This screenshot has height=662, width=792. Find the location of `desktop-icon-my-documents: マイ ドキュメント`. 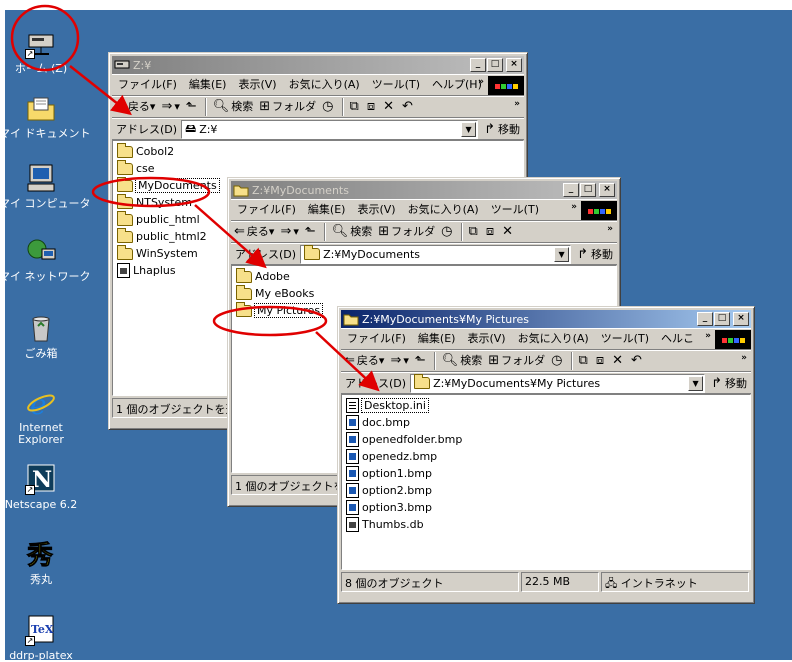

desktop-icon-my-documents: マイ ドキュメント is located at coordinates (45, 116).